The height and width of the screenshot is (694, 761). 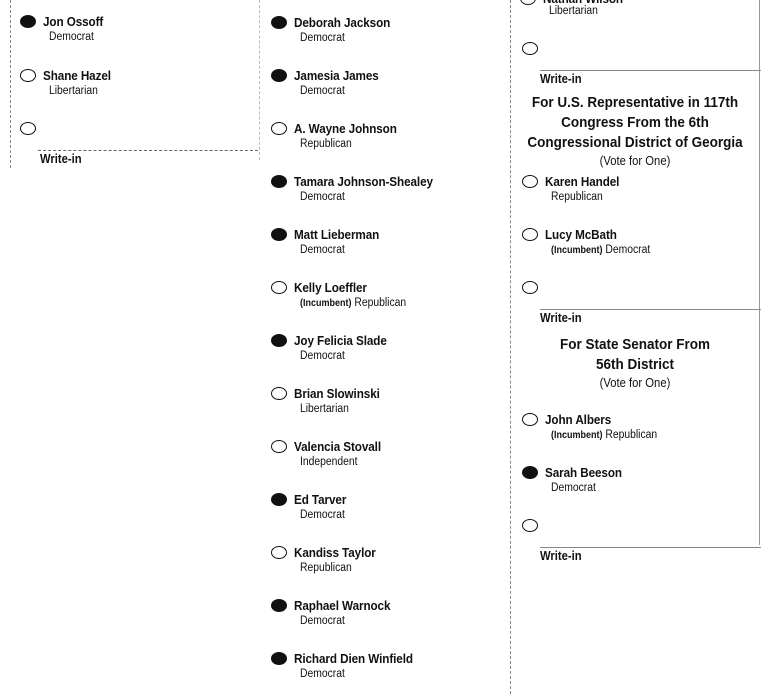 What do you see at coordinates (363, 181) in the screenshot?
I see `candidate-name: Tamara Johnson-Shealey` at bounding box center [363, 181].